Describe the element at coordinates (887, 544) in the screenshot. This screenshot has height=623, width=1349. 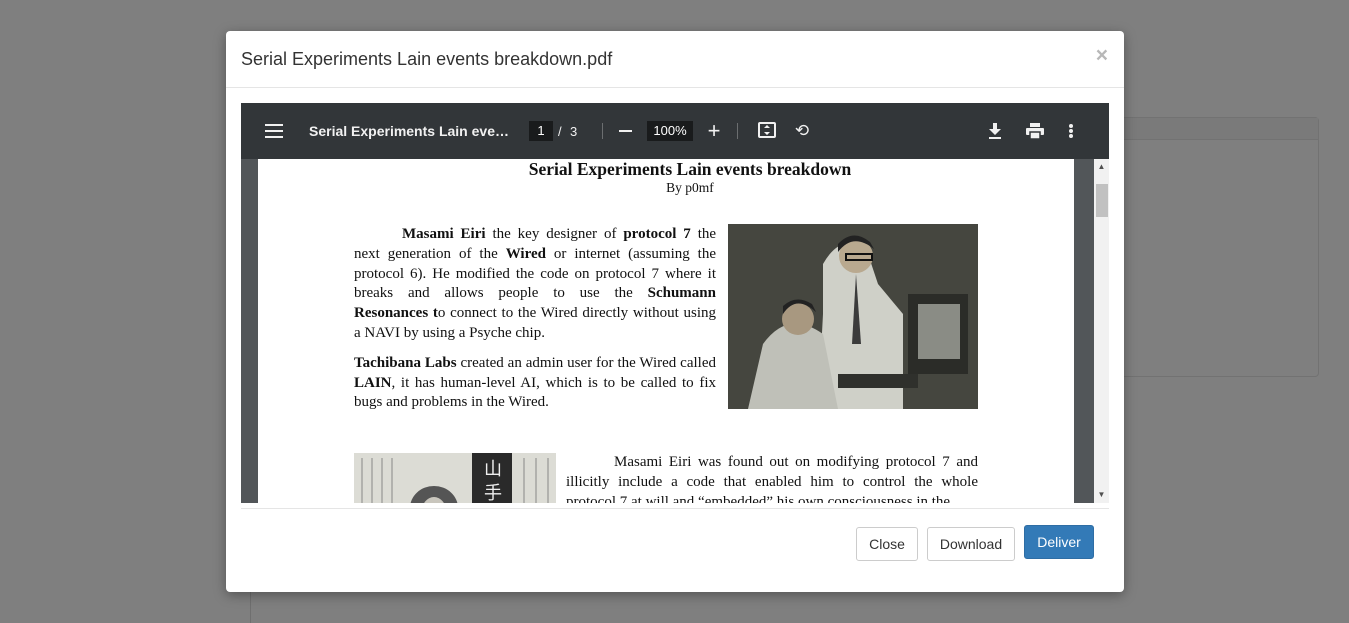
I see `close-button: Close` at that location.